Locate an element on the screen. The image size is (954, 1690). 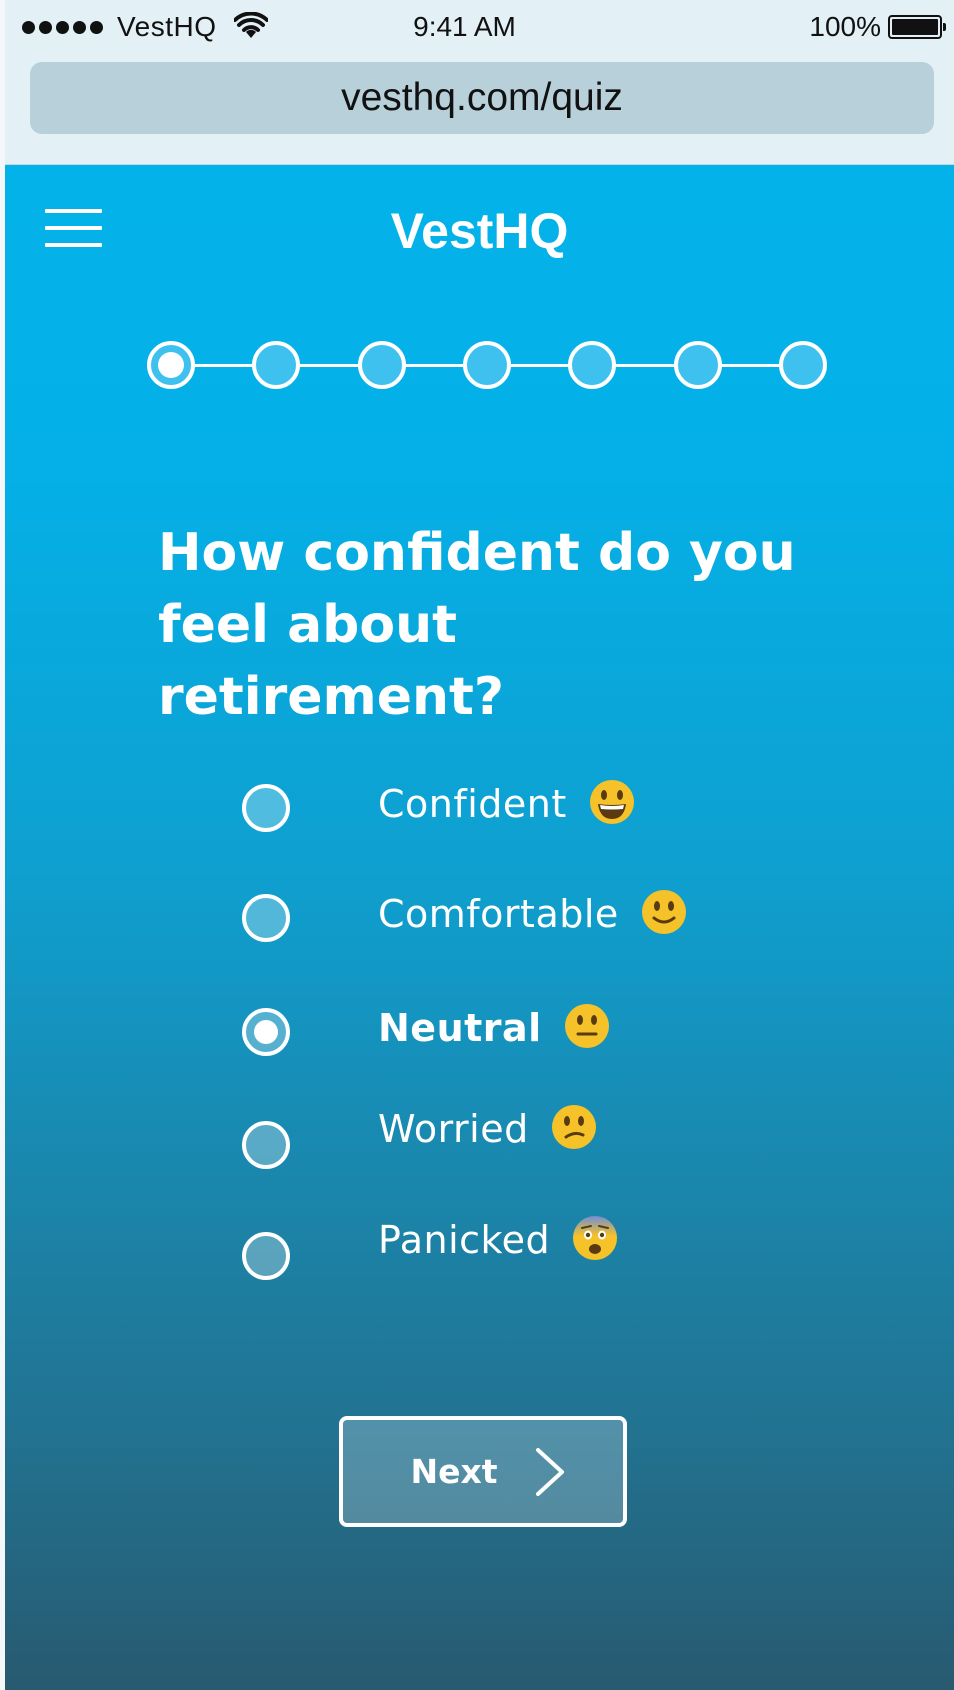
status-bar: VestHQ 9:41 AM 100% is located at coordinates (479, 29).